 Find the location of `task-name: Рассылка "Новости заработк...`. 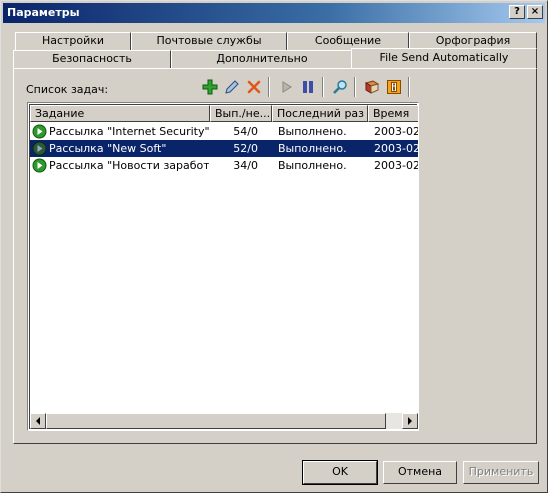

task-name: Рассылка "Новости заработк... is located at coordinates (129, 165).